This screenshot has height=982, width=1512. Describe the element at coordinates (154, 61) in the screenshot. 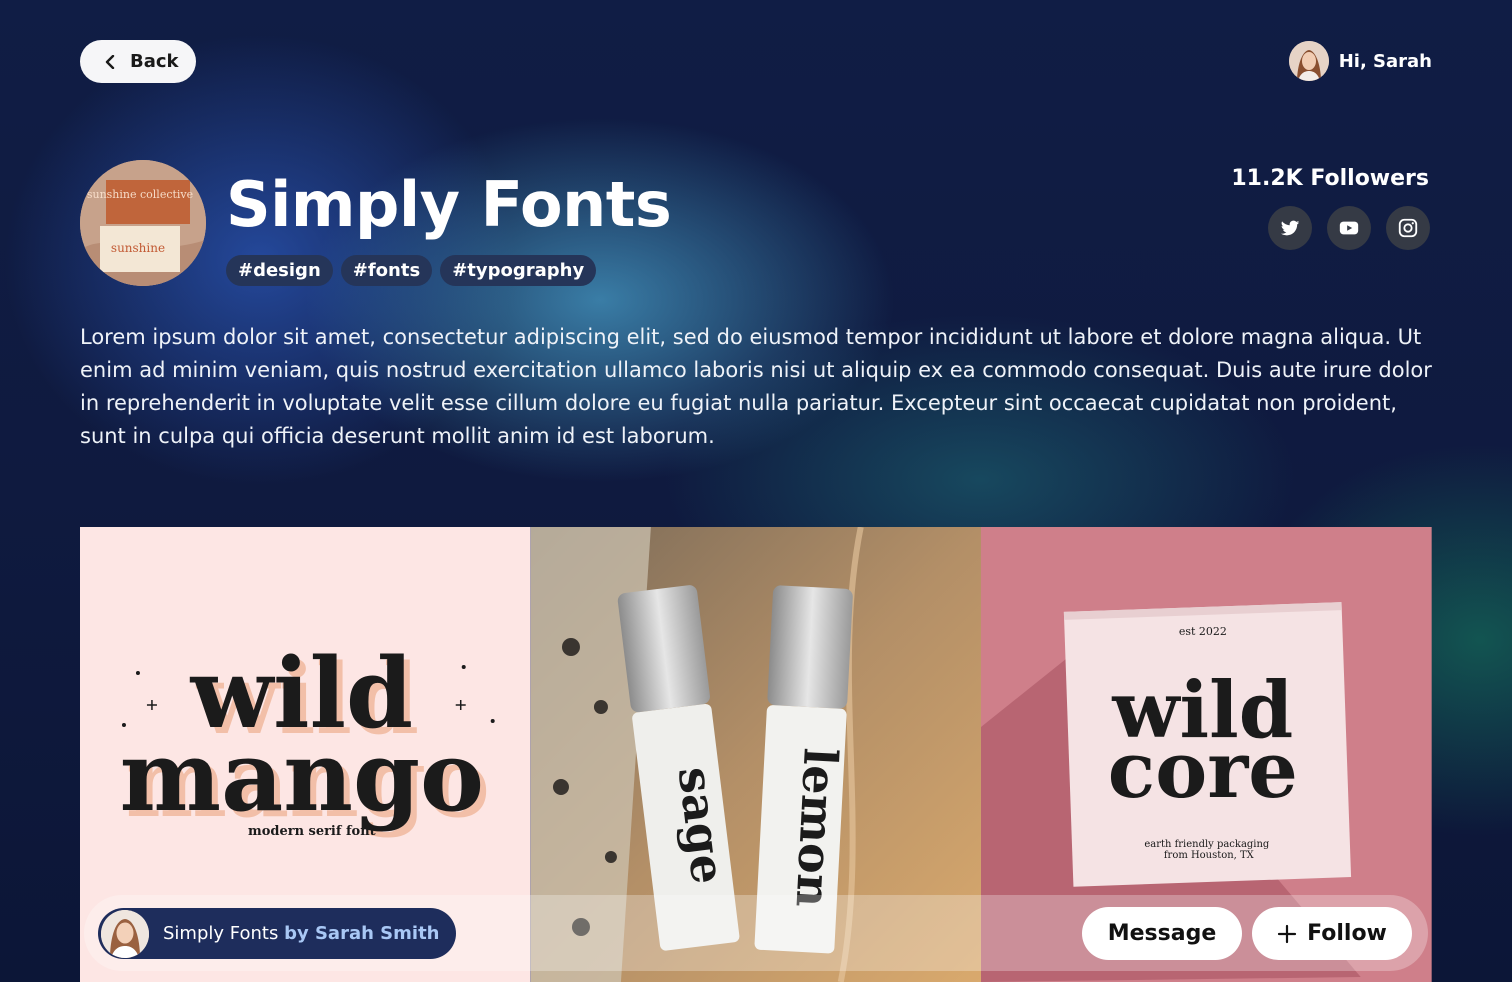

I see `back-label: Back` at that location.